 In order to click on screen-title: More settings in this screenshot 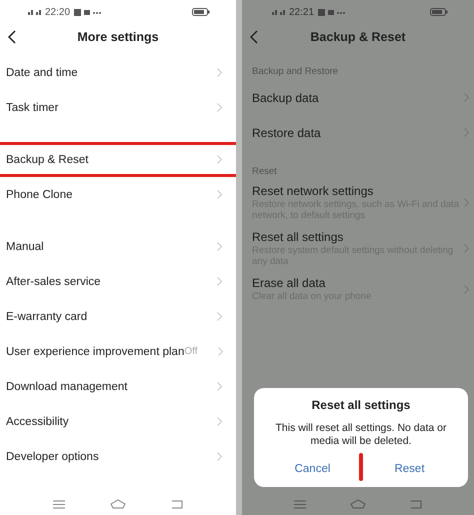, I will do `click(118, 37)`.